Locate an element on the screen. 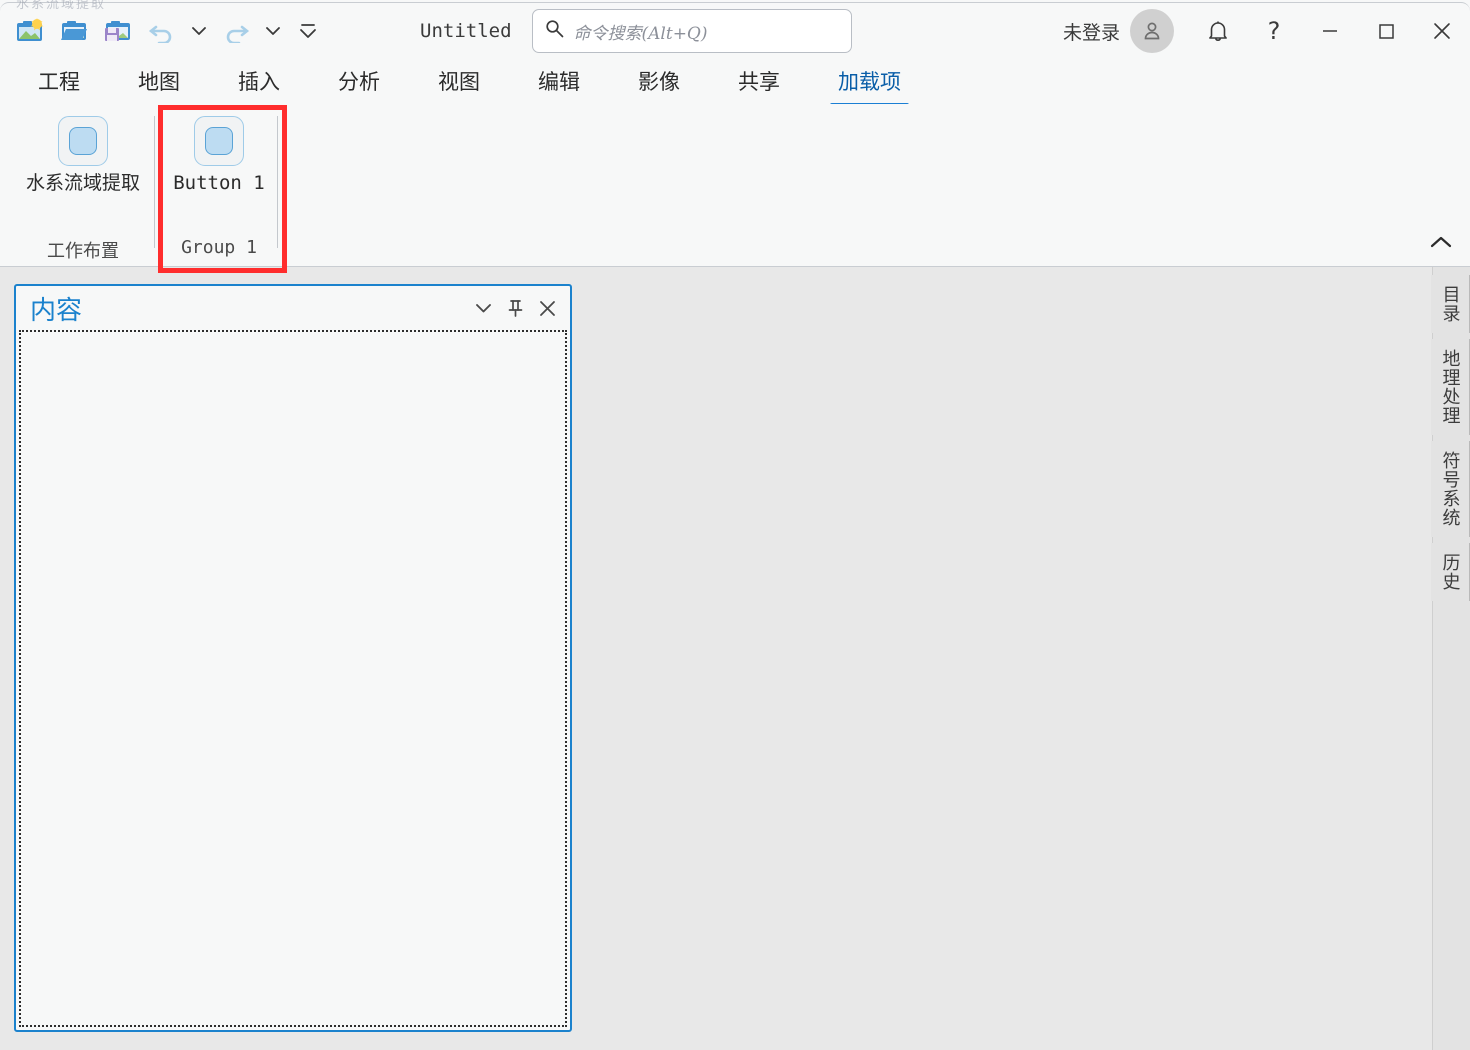 The image size is (1470, 1050). account-status-label: 未登录 is located at coordinates (1091, 31).